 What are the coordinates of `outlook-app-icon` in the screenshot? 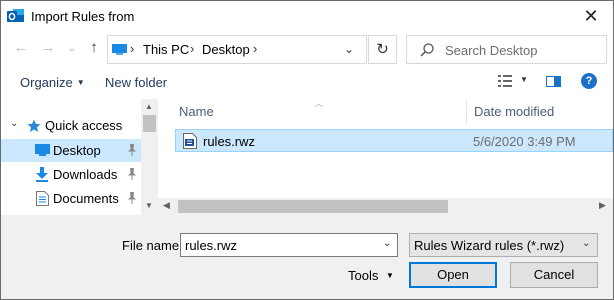 It's located at (15, 15).